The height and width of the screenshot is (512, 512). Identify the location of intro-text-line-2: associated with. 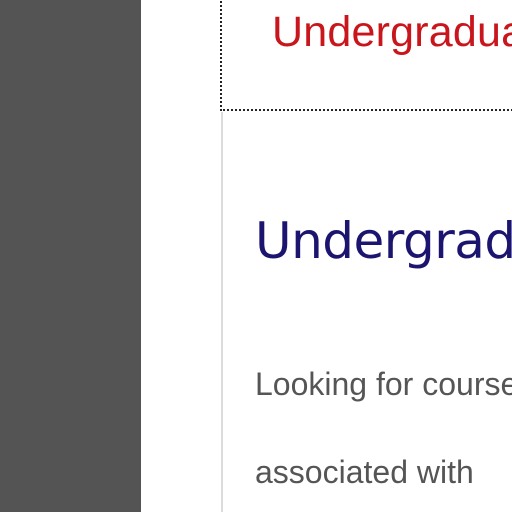
(364, 472).